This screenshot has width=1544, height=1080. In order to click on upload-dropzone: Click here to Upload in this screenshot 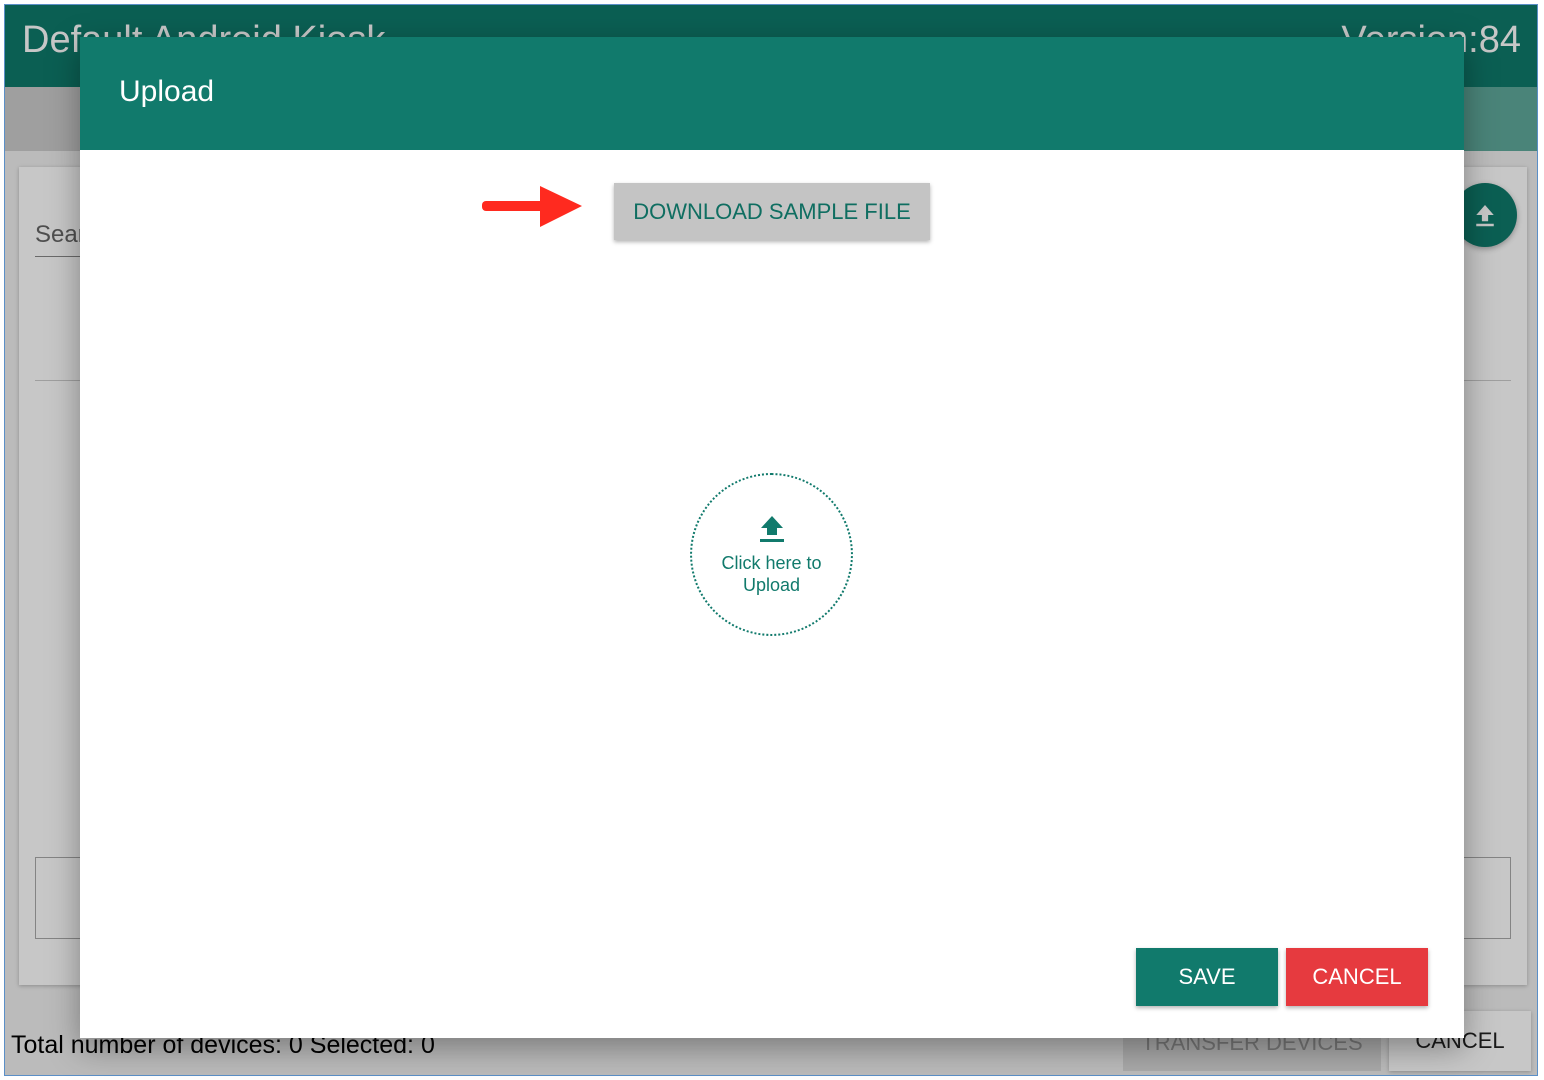, I will do `click(771, 554)`.